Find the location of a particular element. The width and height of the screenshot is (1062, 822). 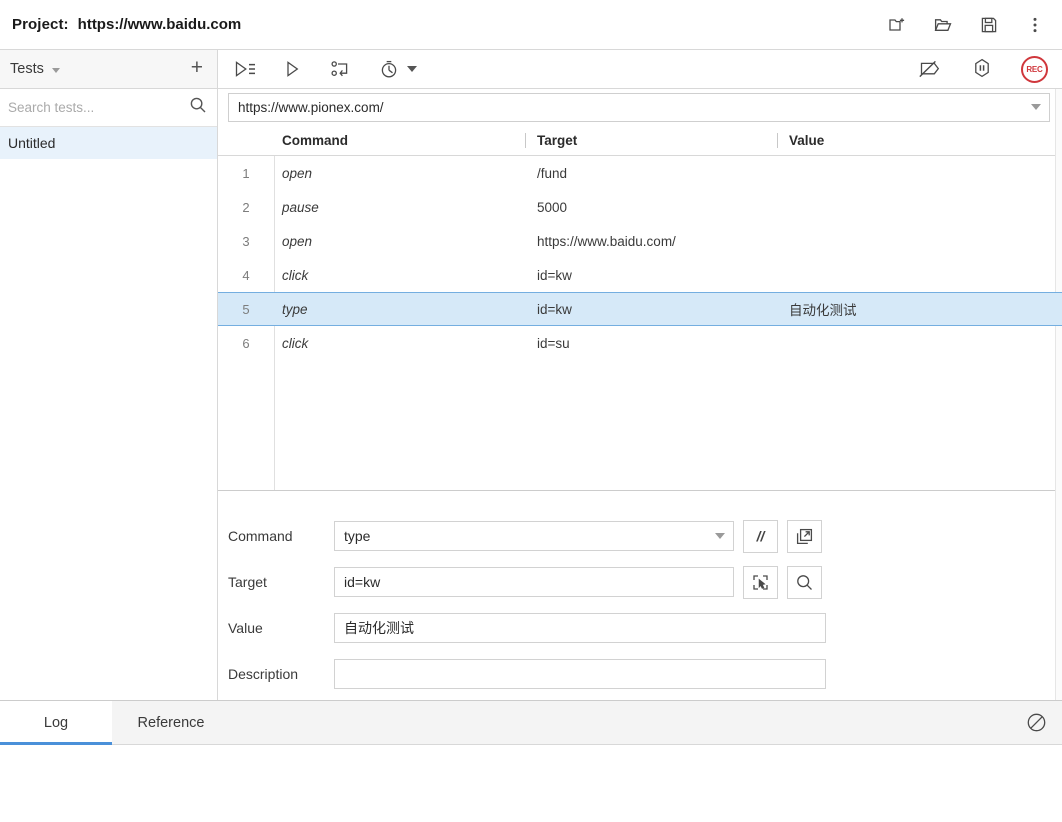

project-name: https://www.baidu.com is located at coordinates (159, 24).